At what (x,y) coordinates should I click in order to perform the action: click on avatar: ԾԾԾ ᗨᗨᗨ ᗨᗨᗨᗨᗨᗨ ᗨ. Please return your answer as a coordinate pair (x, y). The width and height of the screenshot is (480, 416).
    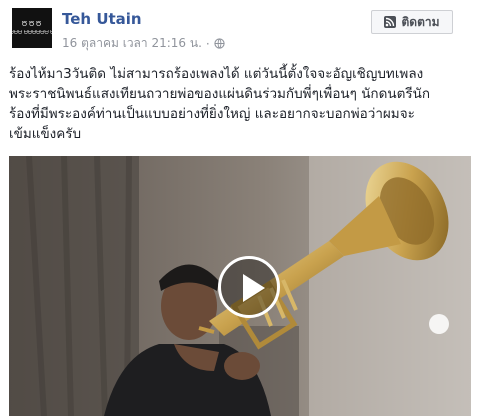
    Looking at the image, I should click on (32, 28).